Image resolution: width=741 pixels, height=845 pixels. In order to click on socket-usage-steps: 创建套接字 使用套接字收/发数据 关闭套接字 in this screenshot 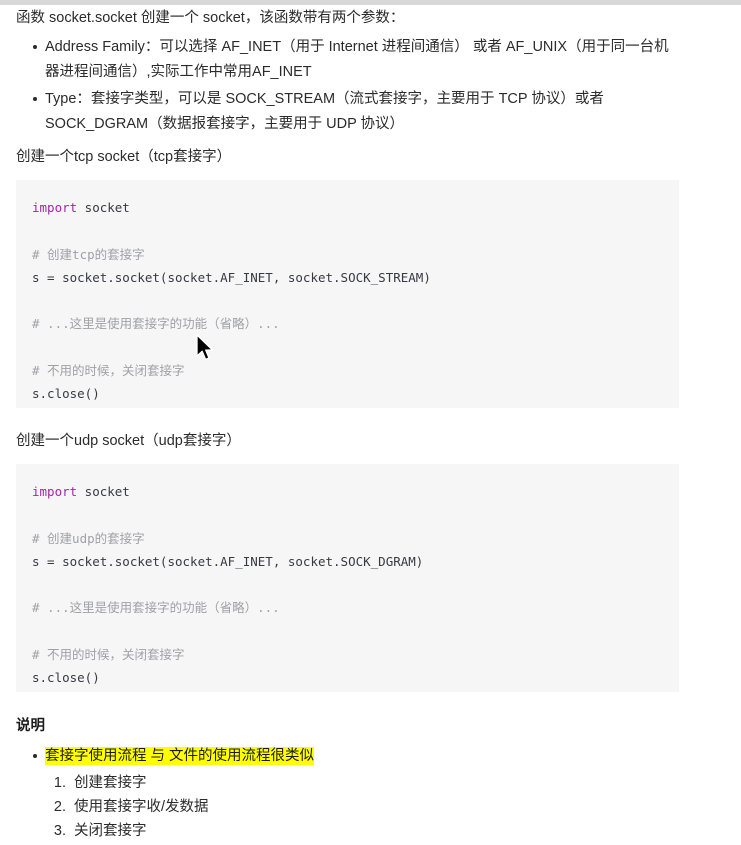, I will do `click(360, 807)`.